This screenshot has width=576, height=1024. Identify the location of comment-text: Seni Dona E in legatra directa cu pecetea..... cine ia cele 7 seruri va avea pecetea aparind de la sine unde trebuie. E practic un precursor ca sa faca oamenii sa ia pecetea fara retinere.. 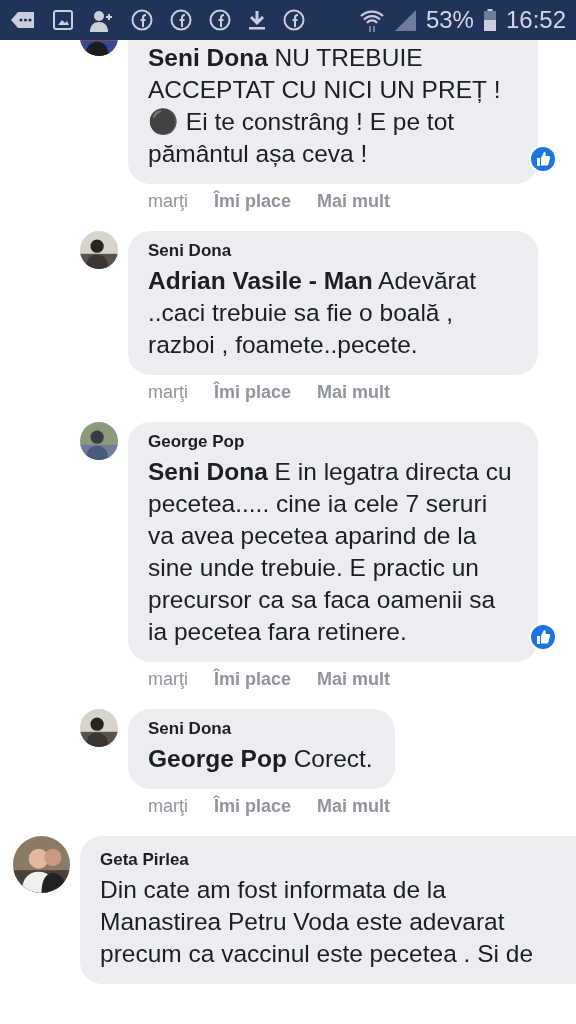
(330, 552).